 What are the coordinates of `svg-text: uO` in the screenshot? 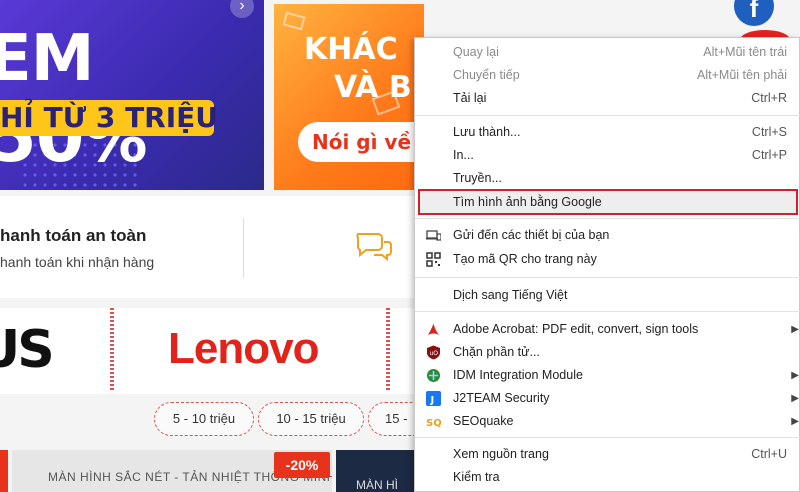 It's located at (434, 353).